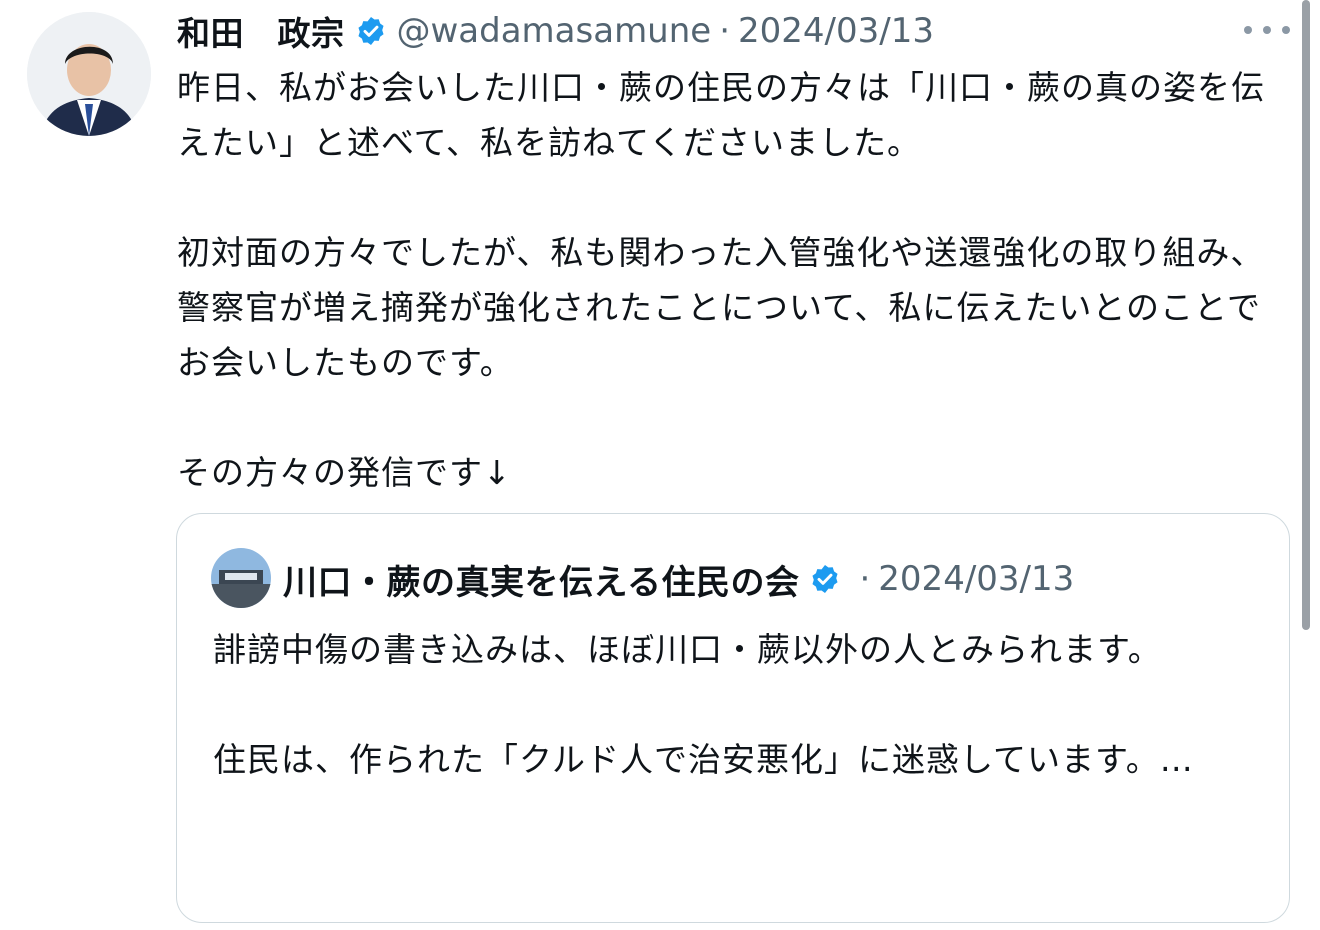  Describe the element at coordinates (976, 579) in the screenshot. I see `quoted-tweet-date: 2024/03/13` at that location.